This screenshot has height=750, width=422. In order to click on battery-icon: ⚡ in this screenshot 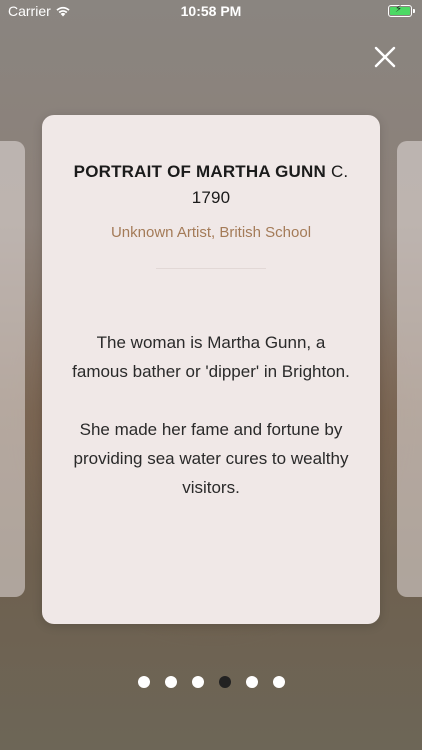, I will do `click(401, 10)`.